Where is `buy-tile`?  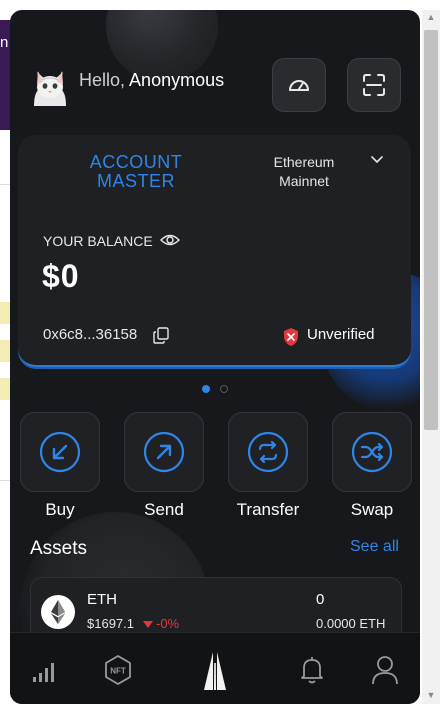
buy-tile is located at coordinates (60, 452).